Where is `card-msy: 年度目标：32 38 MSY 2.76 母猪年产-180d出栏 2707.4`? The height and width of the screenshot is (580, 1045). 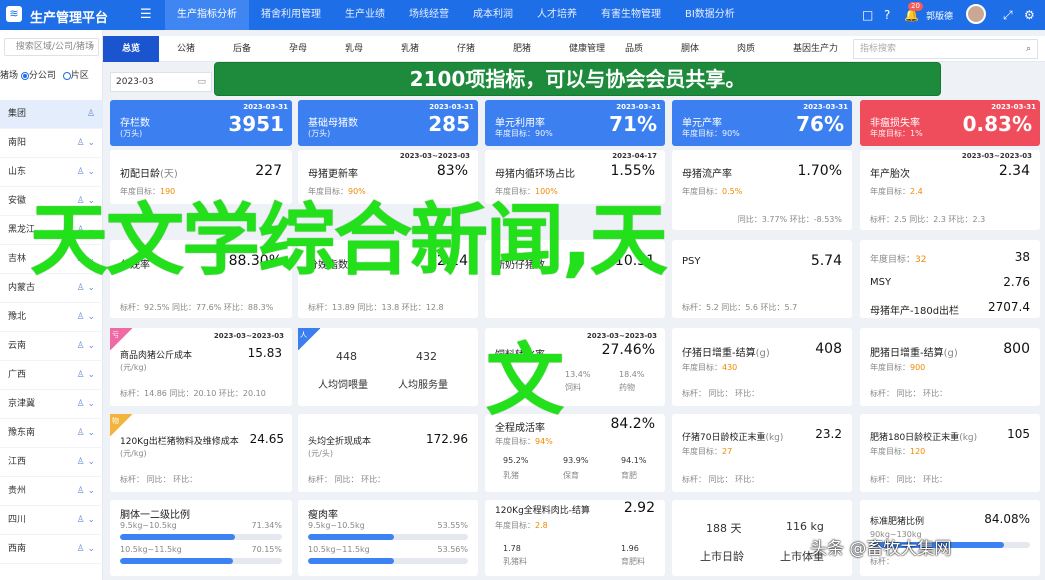 card-msy: 年度目标：32 38 MSY 2.76 母猪年产-180d出栏 2707.4 is located at coordinates (950, 279).